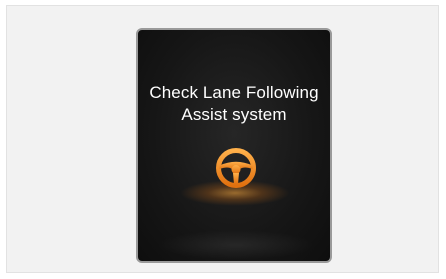 This screenshot has height=279, width=446. Describe the element at coordinates (234, 114) in the screenshot. I see `warning-message-line-2: Assist system` at that location.